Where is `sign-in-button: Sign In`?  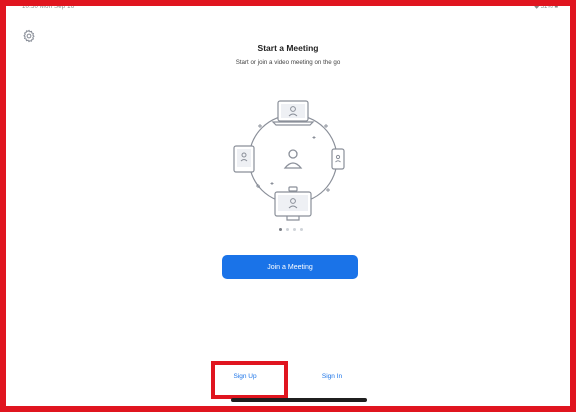
sign-in-button: Sign In is located at coordinates (332, 376).